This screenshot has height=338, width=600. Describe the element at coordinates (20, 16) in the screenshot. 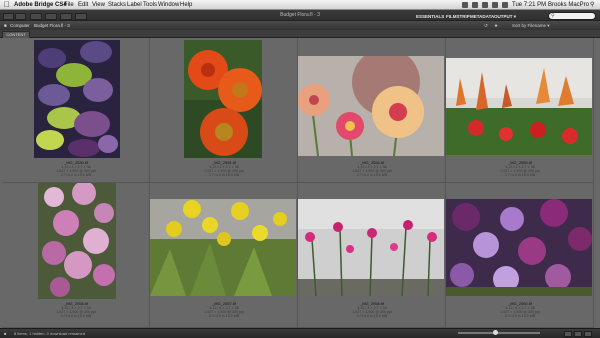

I see `forward-icon` at that location.